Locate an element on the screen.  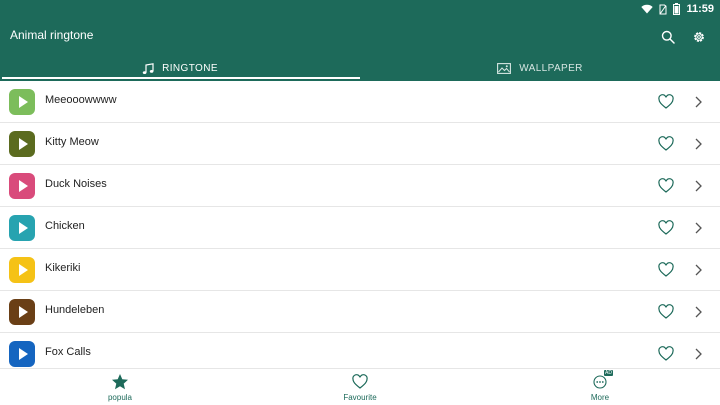
gear-icon is located at coordinates (699, 37).